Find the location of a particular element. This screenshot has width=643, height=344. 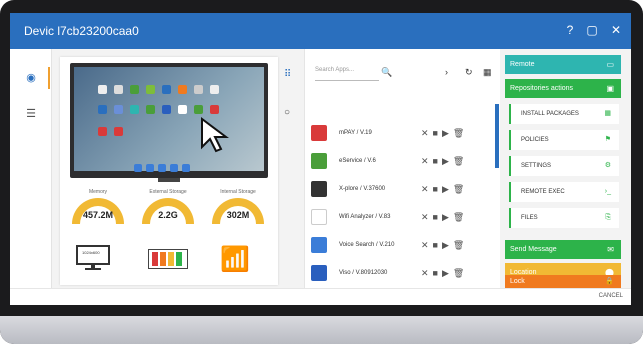

list-icon: ☰ is located at coordinates (31, 114).